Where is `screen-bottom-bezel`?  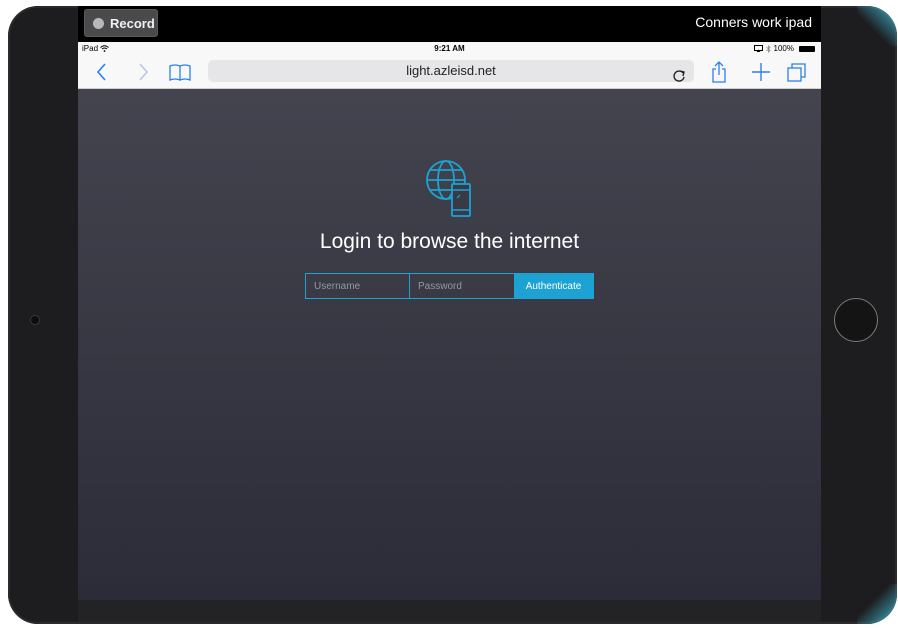
screen-bottom-bezel is located at coordinates (449, 611).